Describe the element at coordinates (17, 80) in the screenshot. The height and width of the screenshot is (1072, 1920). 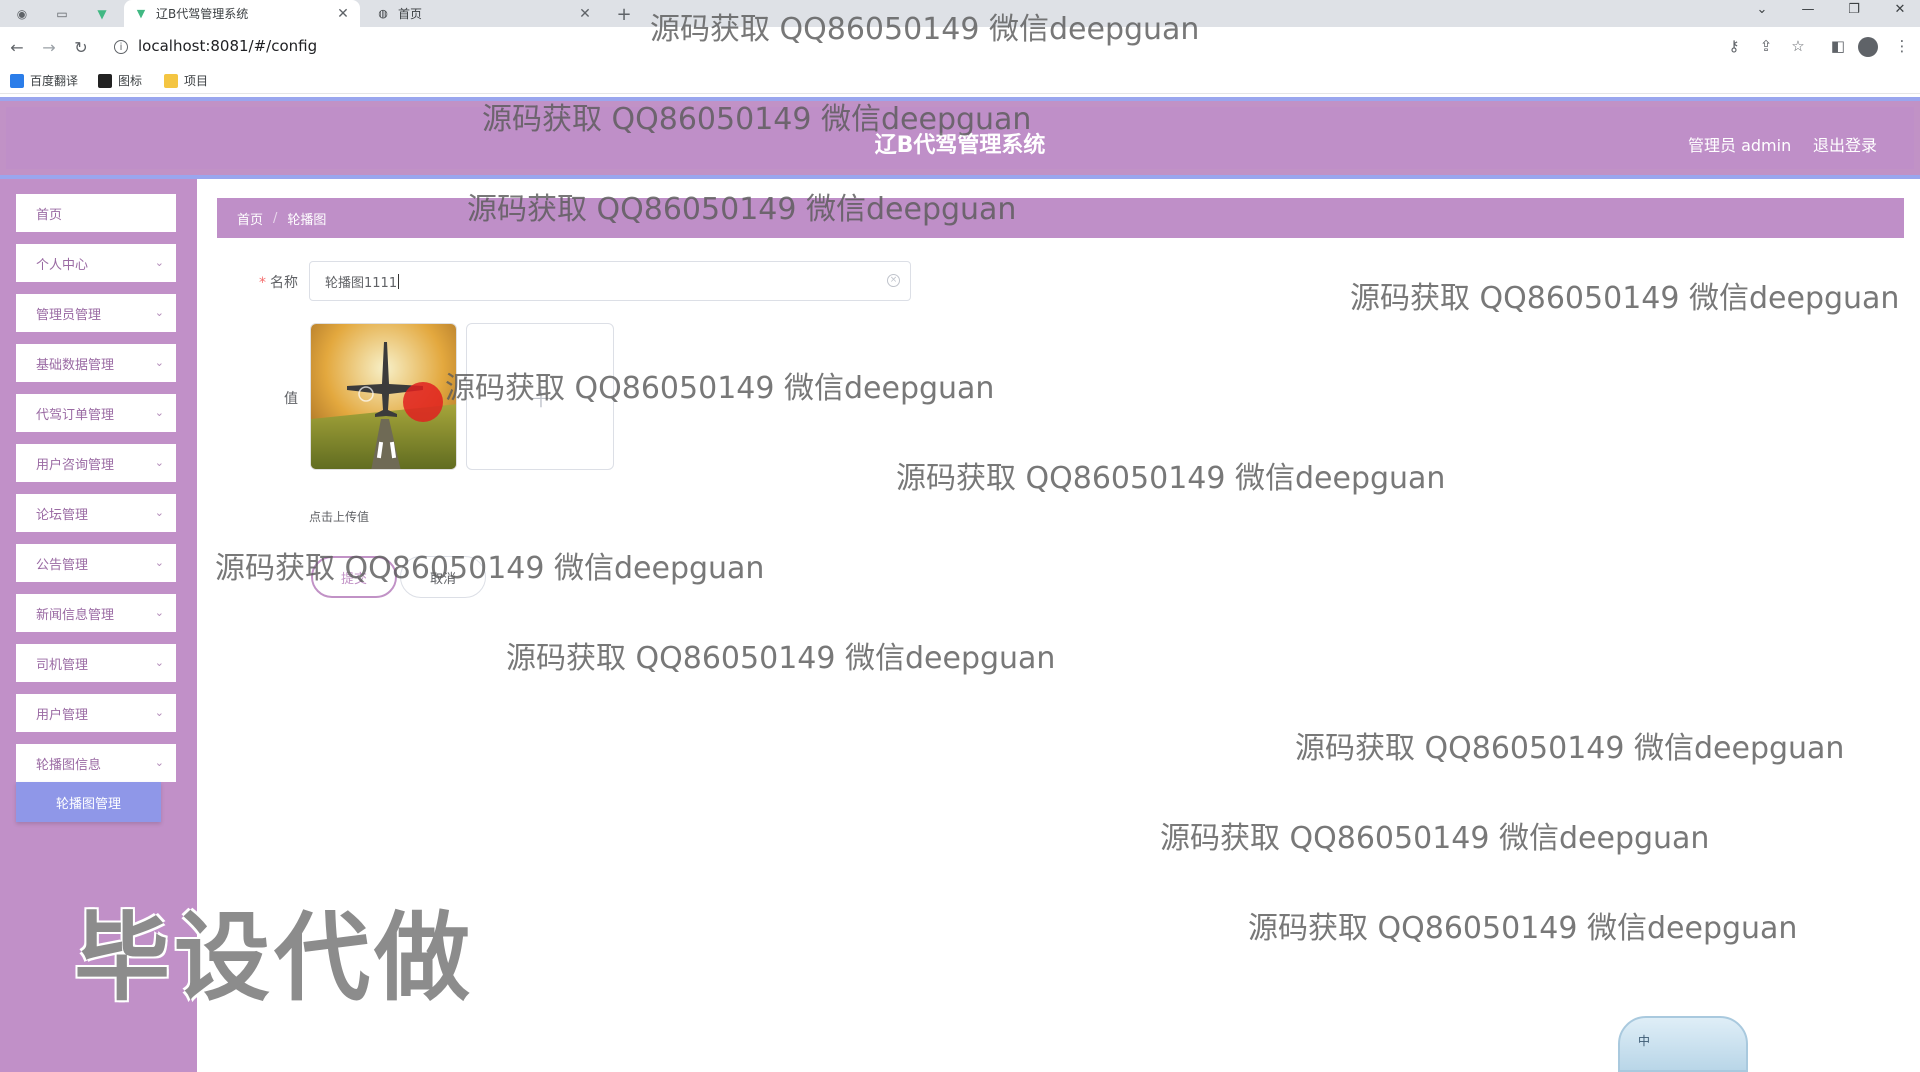
I see `translate-icon` at that location.